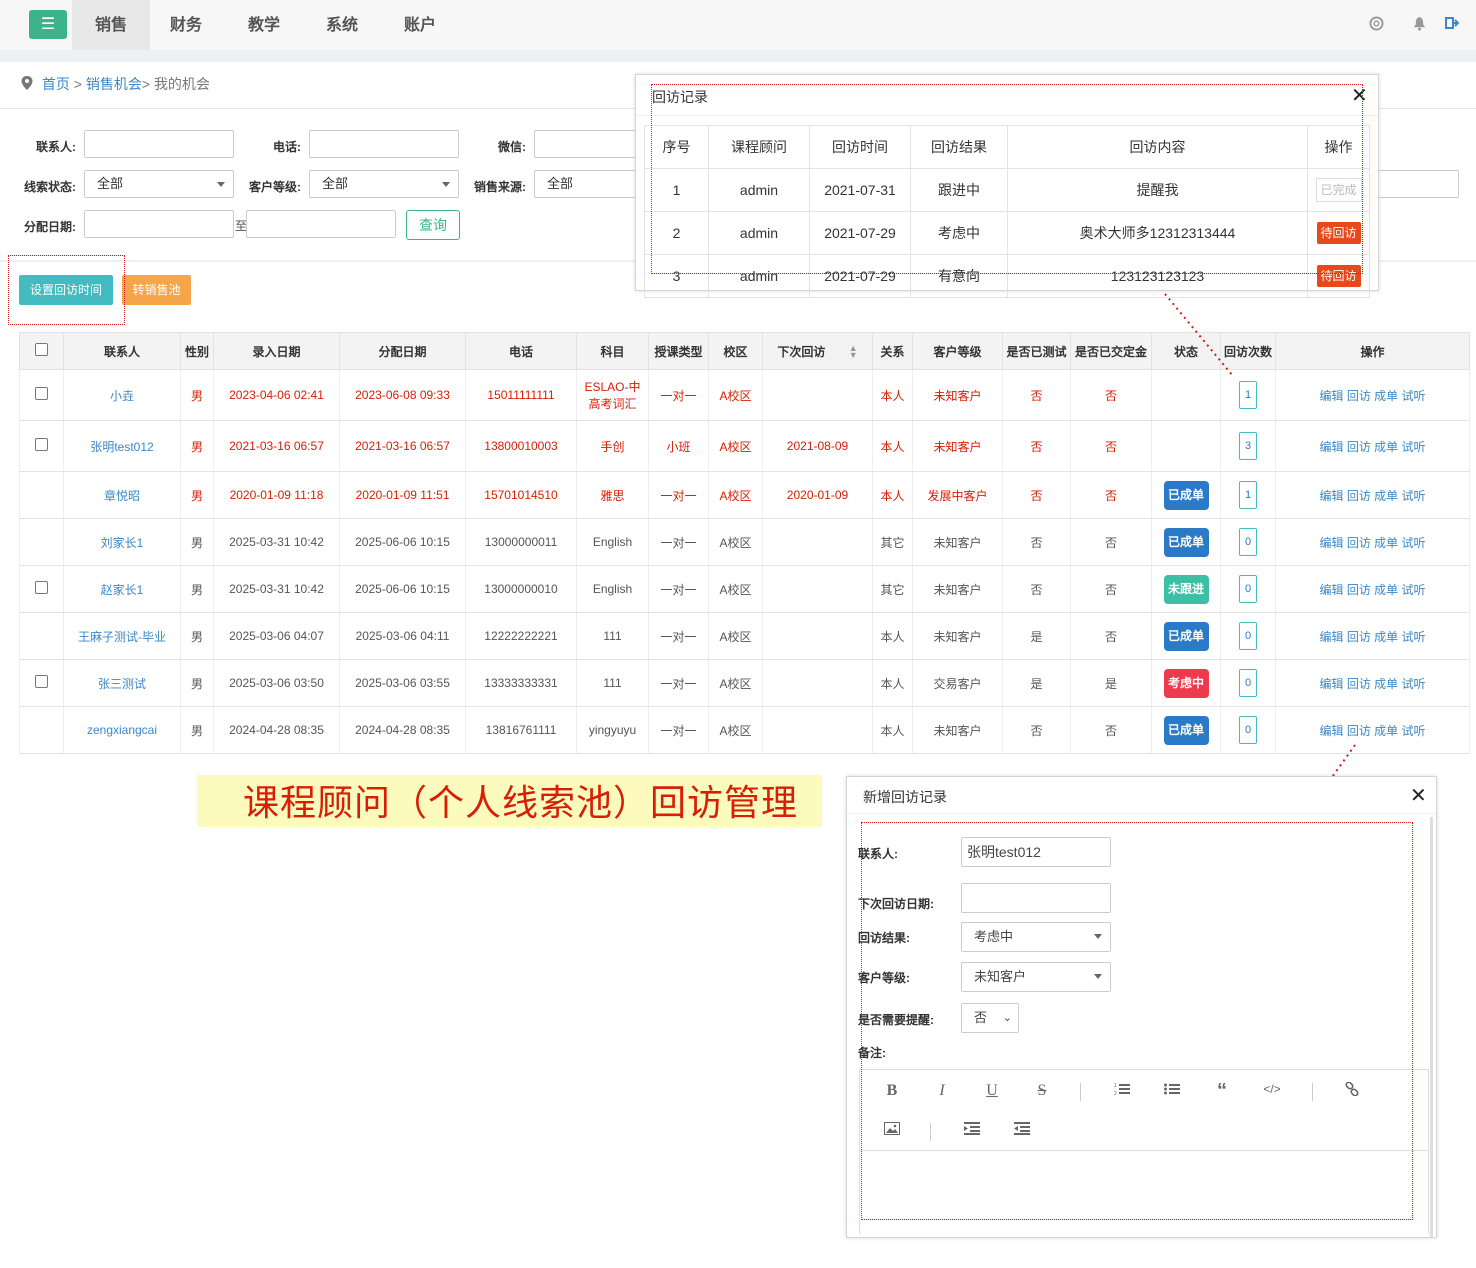  What do you see at coordinates (1418, 795) in the screenshot?
I see `close-icon: ✕` at bounding box center [1418, 795].